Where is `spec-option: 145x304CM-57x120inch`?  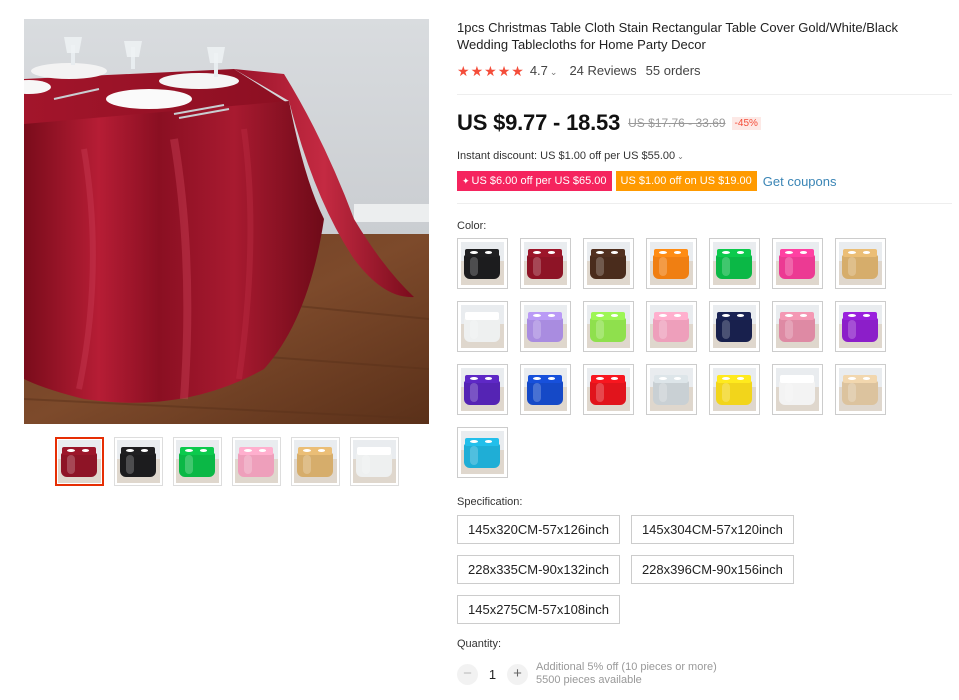 spec-option: 145x304CM-57x120inch is located at coordinates (712, 529).